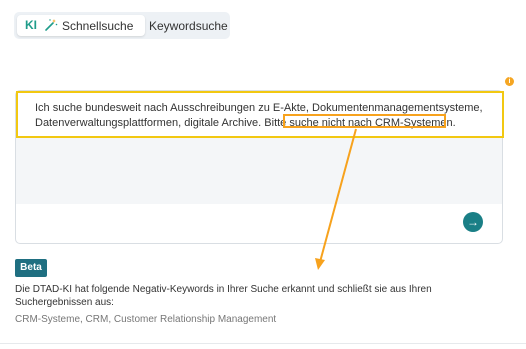 This screenshot has width=526, height=349. Describe the element at coordinates (31, 268) in the screenshot. I see `beta-badge: Beta` at that location.